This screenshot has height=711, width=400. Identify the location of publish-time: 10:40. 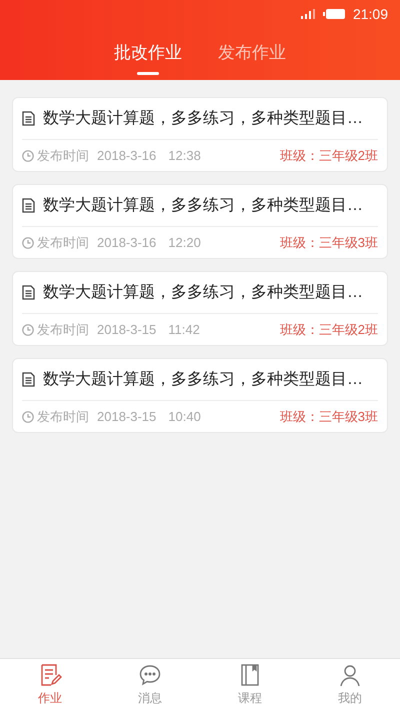
(184, 417).